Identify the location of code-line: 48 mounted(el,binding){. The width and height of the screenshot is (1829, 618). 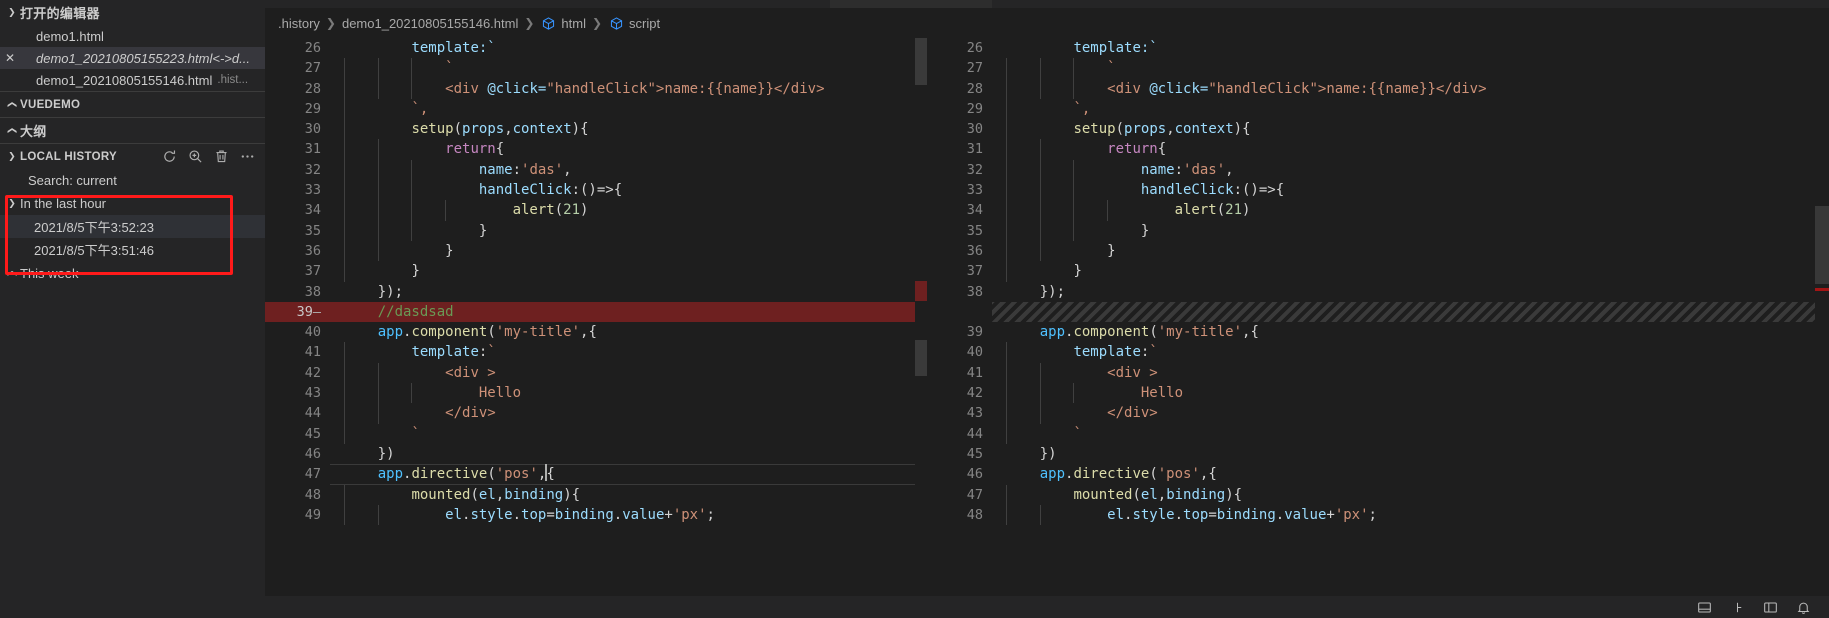
(590, 494).